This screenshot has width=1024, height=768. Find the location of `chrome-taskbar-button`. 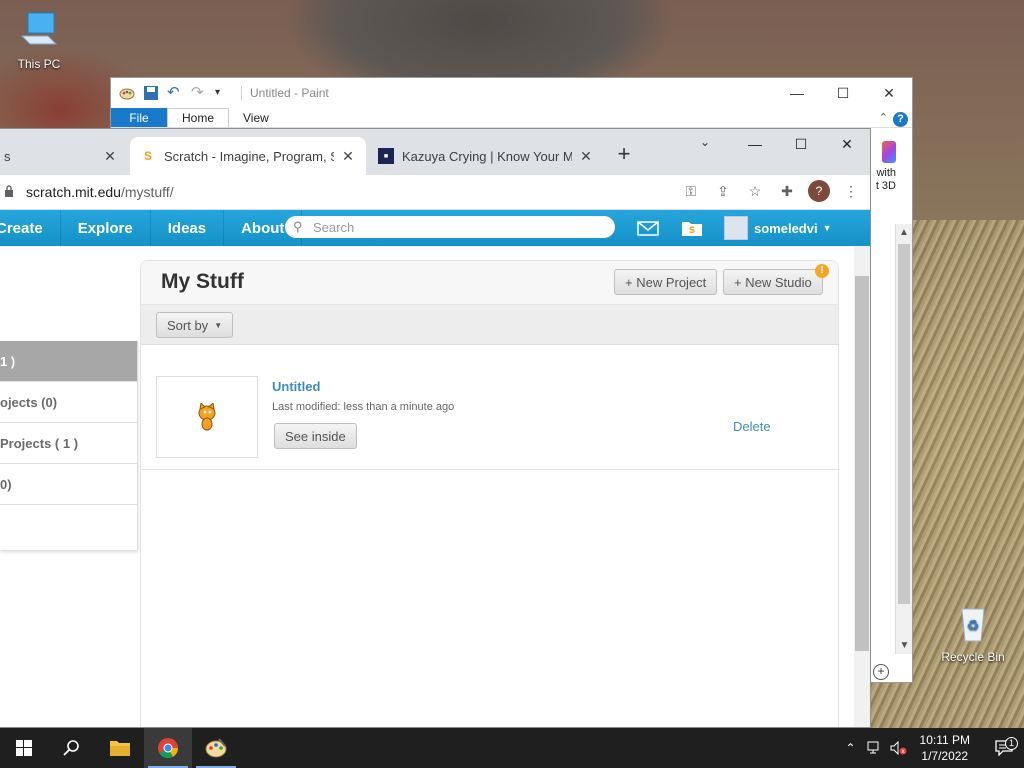

chrome-taskbar-button is located at coordinates (168, 748).